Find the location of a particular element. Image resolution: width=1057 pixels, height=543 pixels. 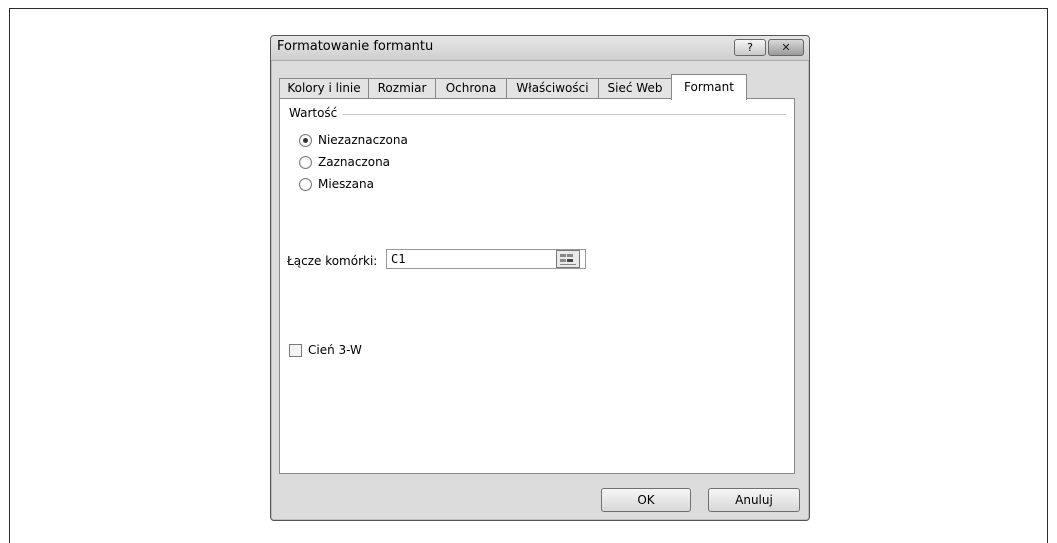

tab-colors-lines: Kolory i linie is located at coordinates (324, 88).